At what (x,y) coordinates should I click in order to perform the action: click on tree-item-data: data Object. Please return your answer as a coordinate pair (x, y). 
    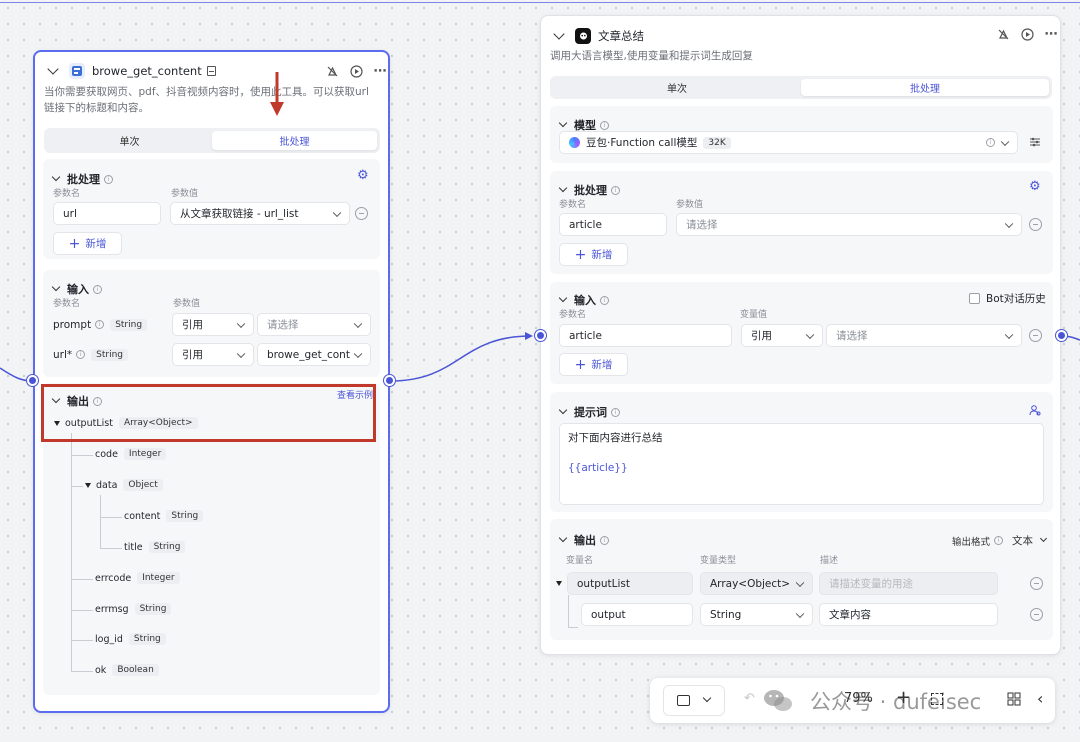
    Looking at the image, I should click on (124, 485).